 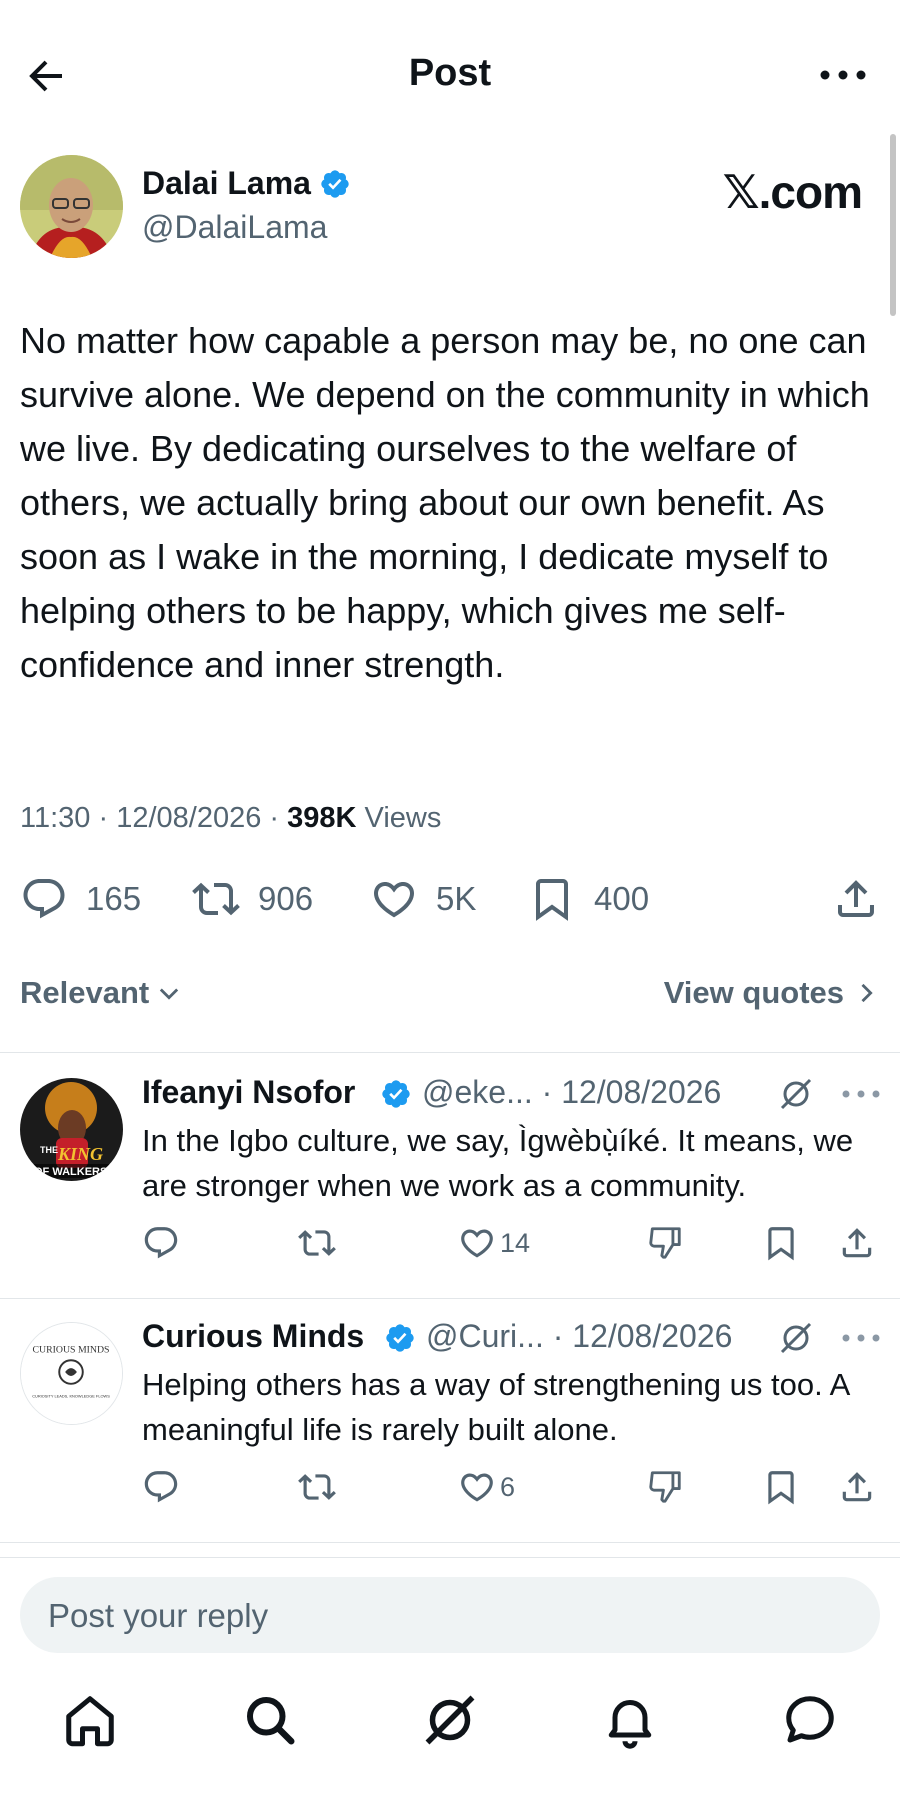 What do you see at coordinates (772, 993) in the screenshot?
I see `view-quotes-link: View quotes` at bounding box center [772, 993].